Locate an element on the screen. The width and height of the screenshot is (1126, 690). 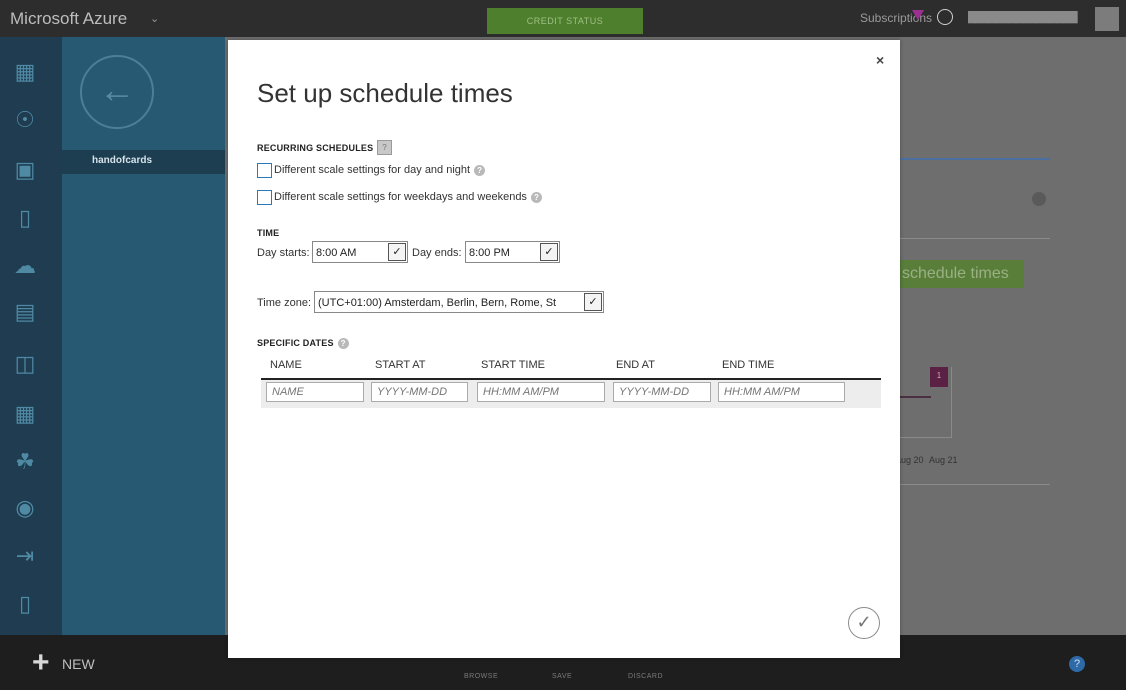
dialog-title: Set up schedule times is located at coordinates (385, 93).